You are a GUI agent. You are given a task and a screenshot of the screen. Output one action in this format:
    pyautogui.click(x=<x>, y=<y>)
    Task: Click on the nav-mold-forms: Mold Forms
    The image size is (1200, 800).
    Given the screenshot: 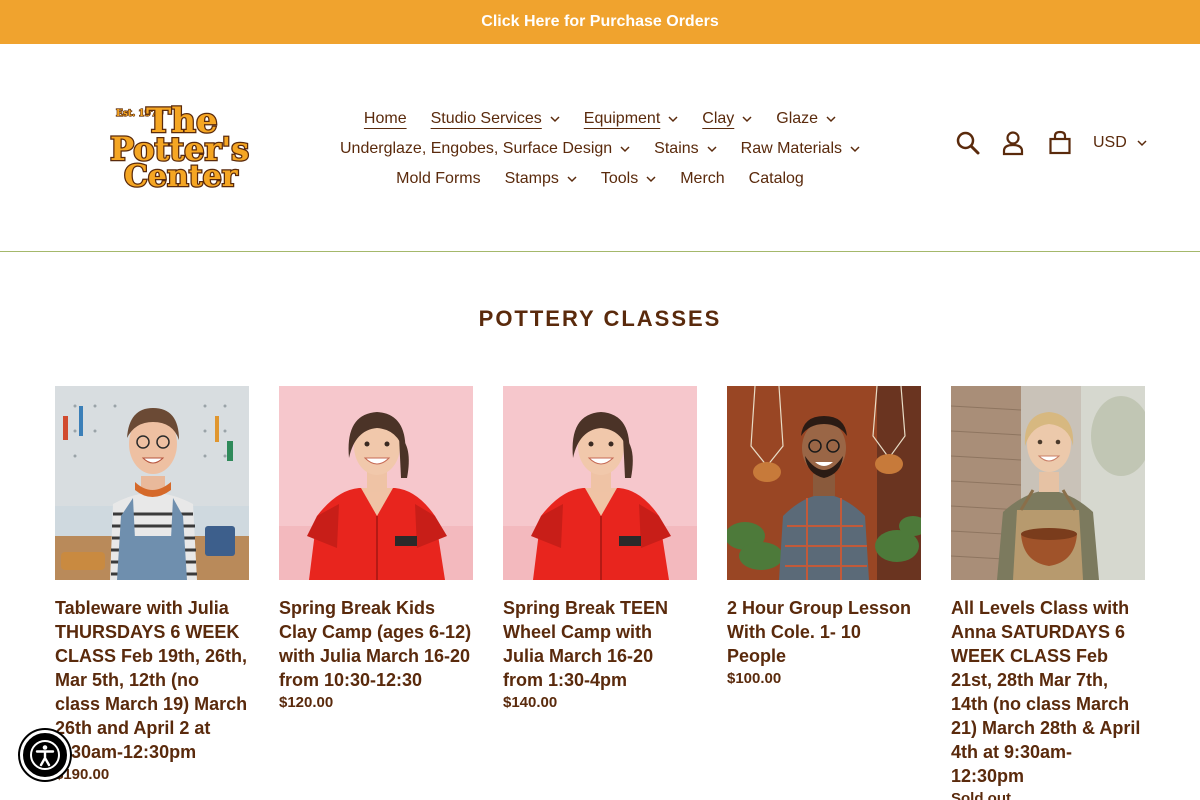 What is the action you would take?
    pyautogui.click(x=438, y=179)
    